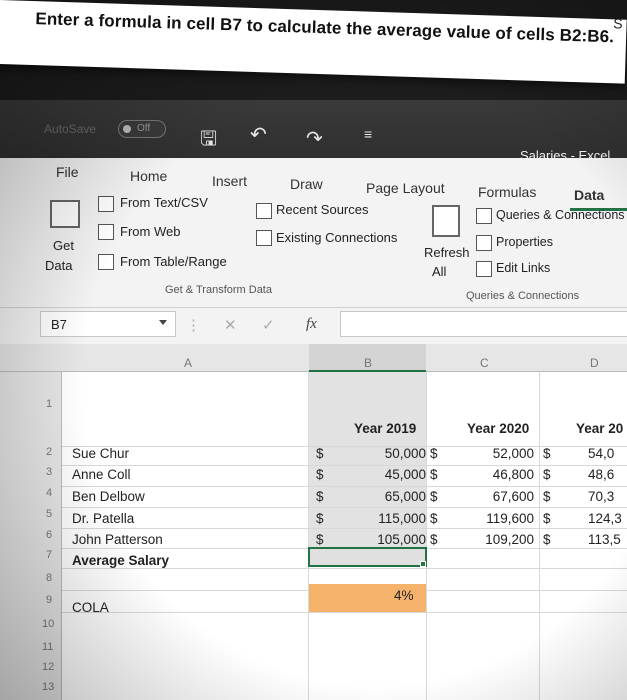 This screenshot has height=700, width=627. What do you see at coordinates (483, 324) in the screenshot?
I see `formula-input` at bounding box center [483, 324].